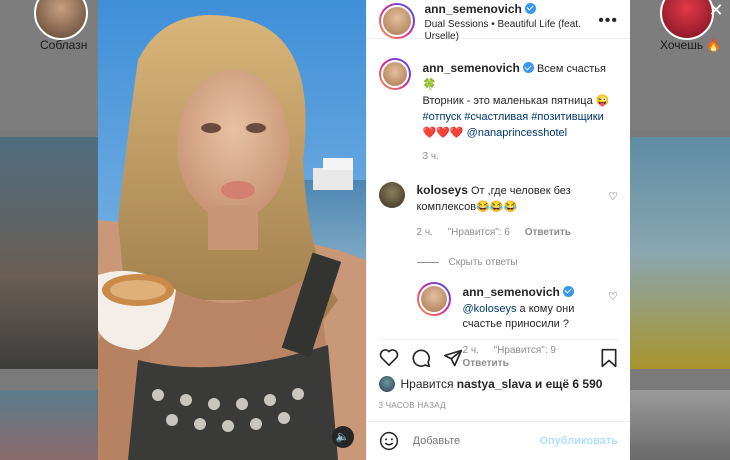 The width and height of the screenshot is (730, 460). I want to click on close-icon: ✕, so click(716, 10).